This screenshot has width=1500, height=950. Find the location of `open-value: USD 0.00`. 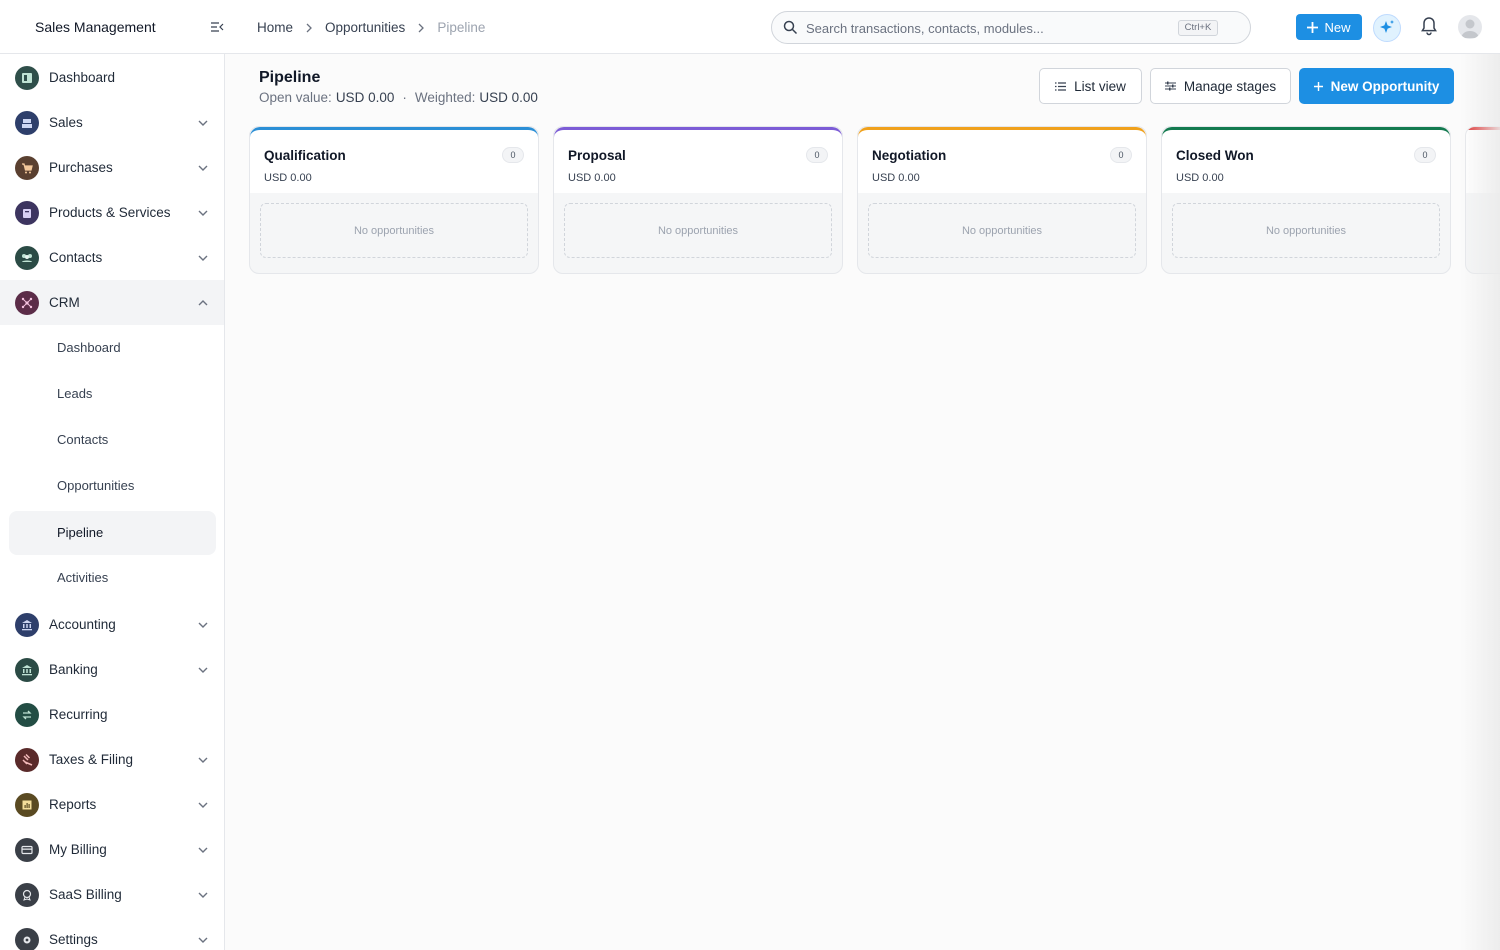

open-value: USD 0.00 is located at coordinates (365, 97).